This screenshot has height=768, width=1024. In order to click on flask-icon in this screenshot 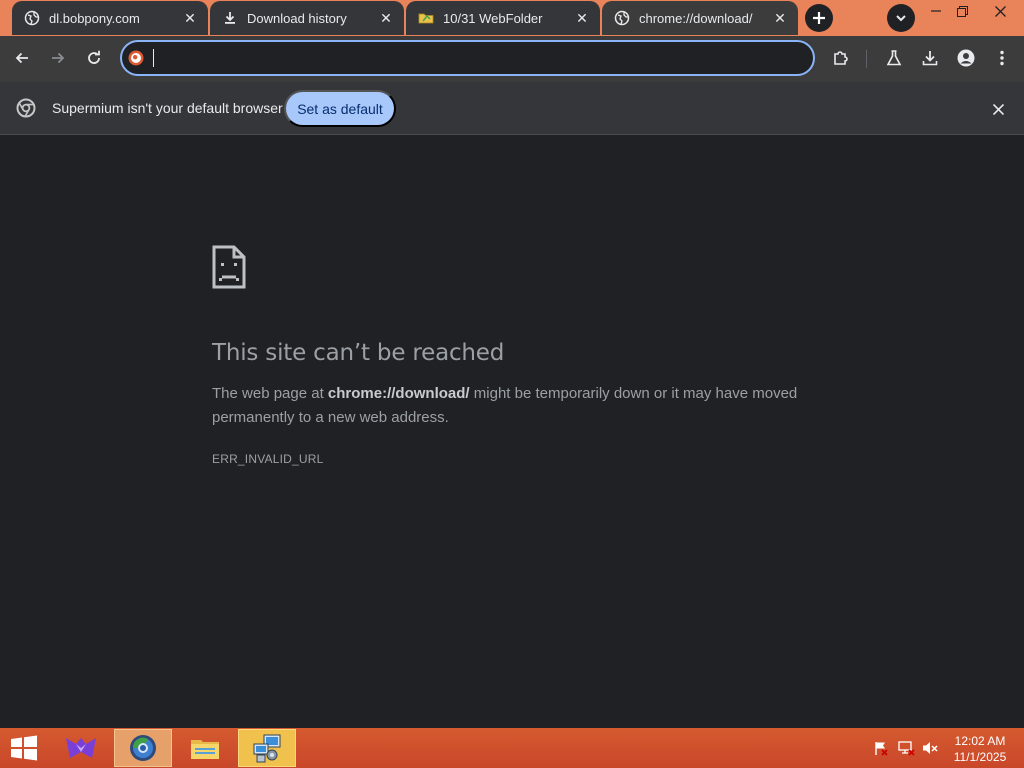, I will do `click(894, 58)`.